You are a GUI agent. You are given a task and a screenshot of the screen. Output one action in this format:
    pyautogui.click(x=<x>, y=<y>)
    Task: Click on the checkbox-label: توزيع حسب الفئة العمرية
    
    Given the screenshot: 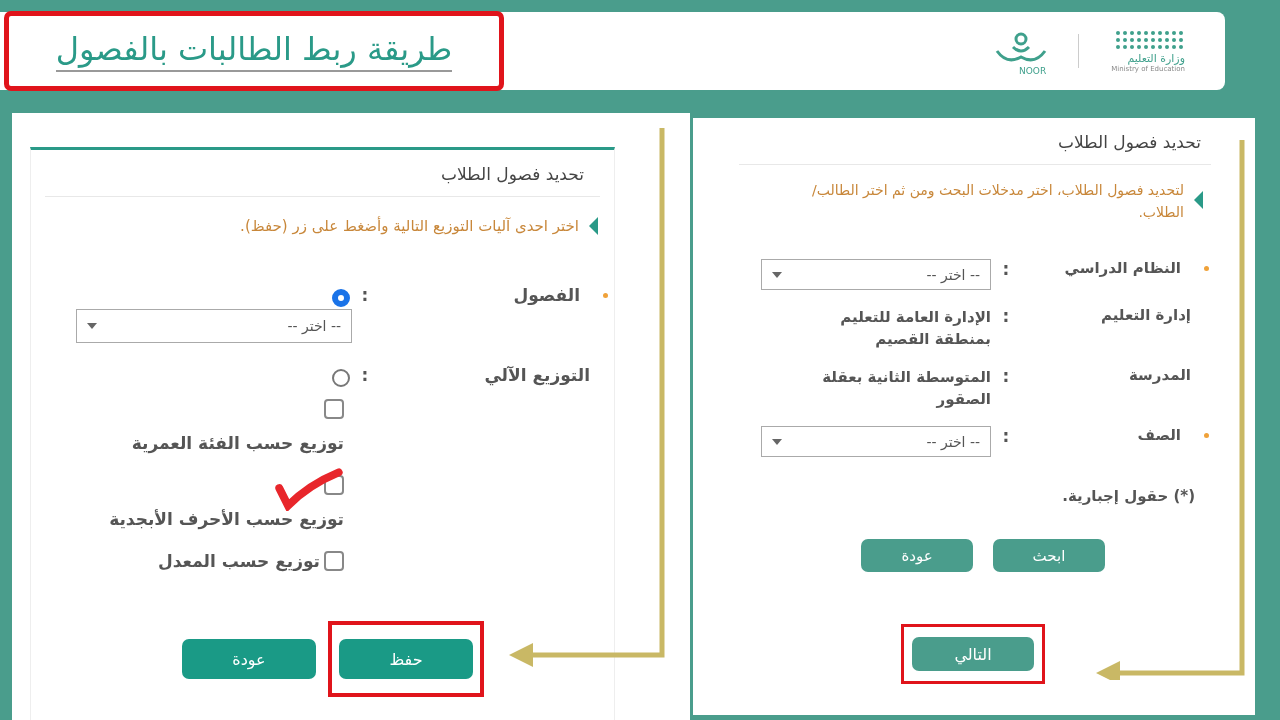 What is the action you would take?
    pyautogui.click(x=237, y=443)
    